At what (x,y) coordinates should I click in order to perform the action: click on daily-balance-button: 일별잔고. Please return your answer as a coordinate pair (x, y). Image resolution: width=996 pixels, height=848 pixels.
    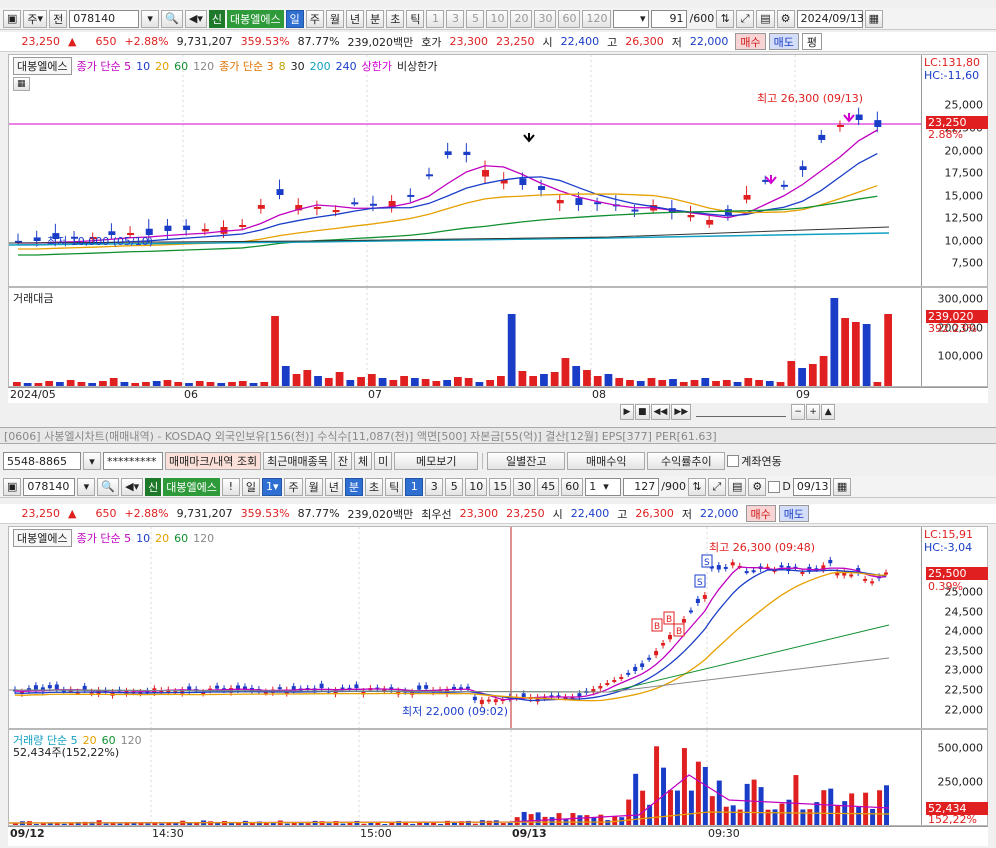
    Looking at the image, I should click on (526, 461).